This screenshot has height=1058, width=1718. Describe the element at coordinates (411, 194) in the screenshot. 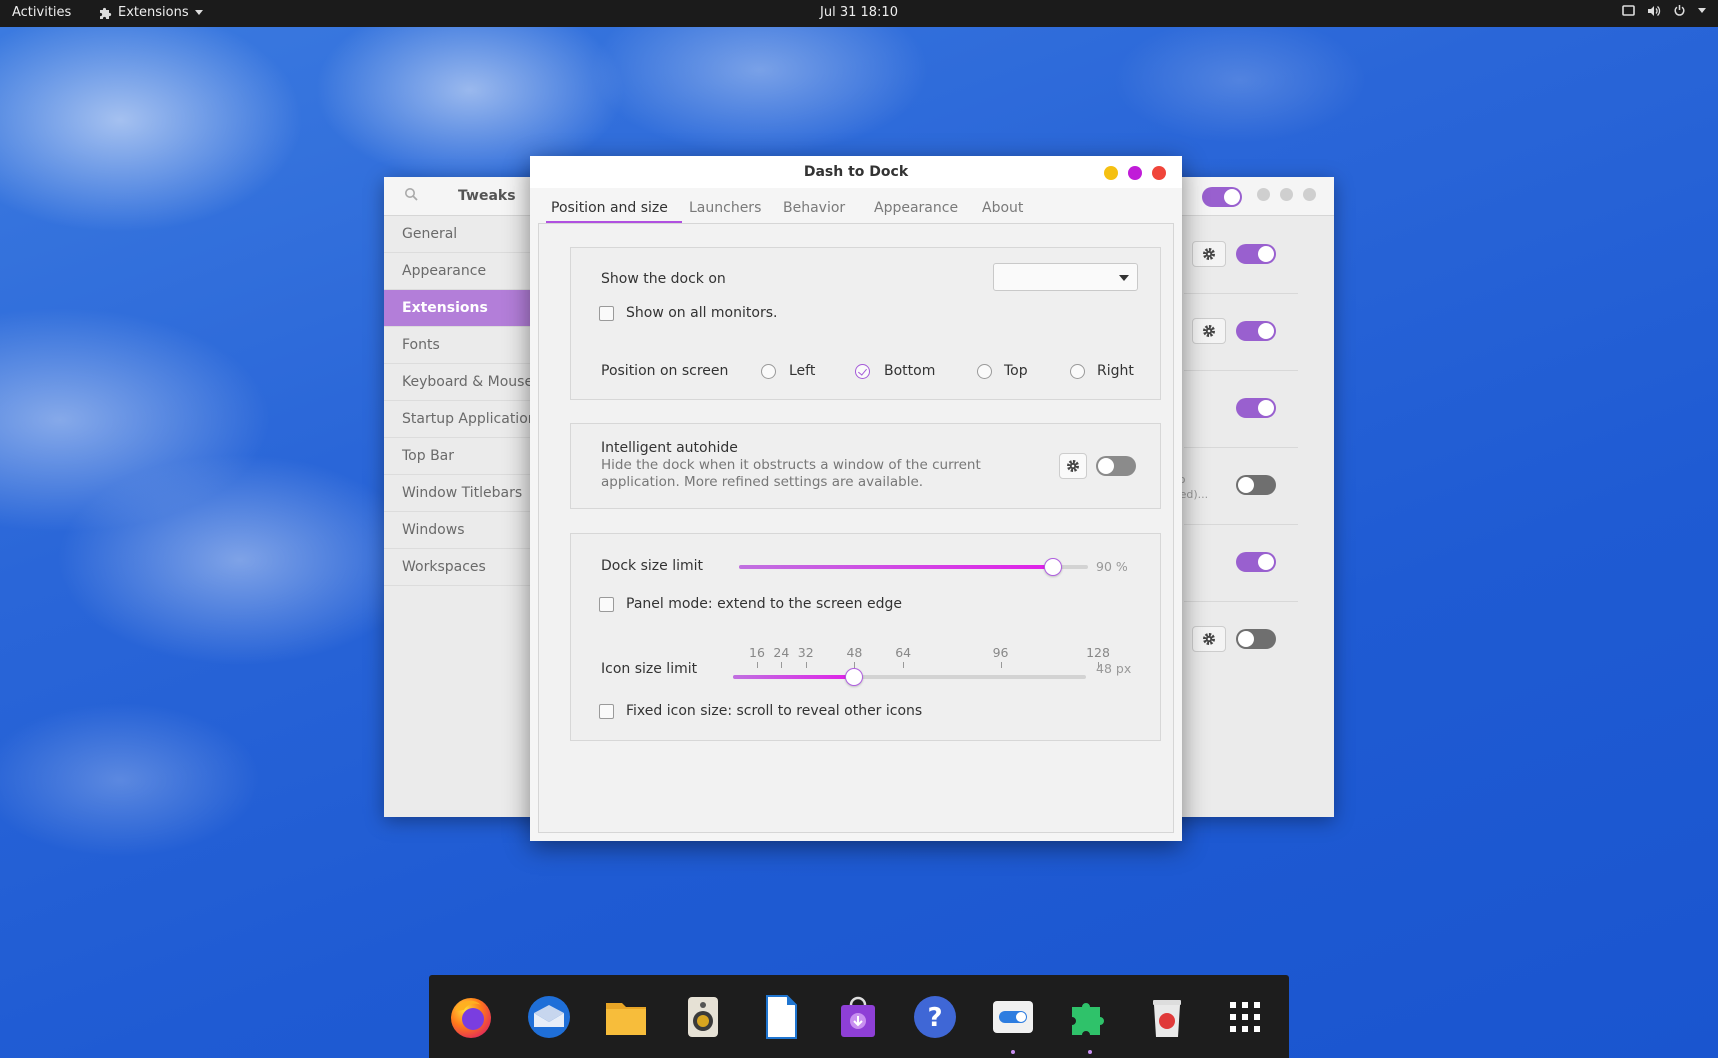

I see `search-icon` at that location.